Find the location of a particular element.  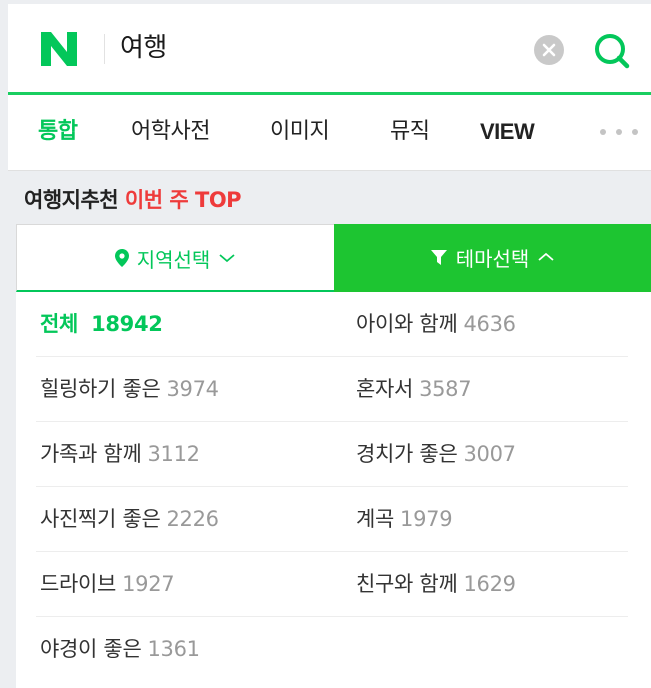

chevron-up-icon is located at coordinates (546, 256).